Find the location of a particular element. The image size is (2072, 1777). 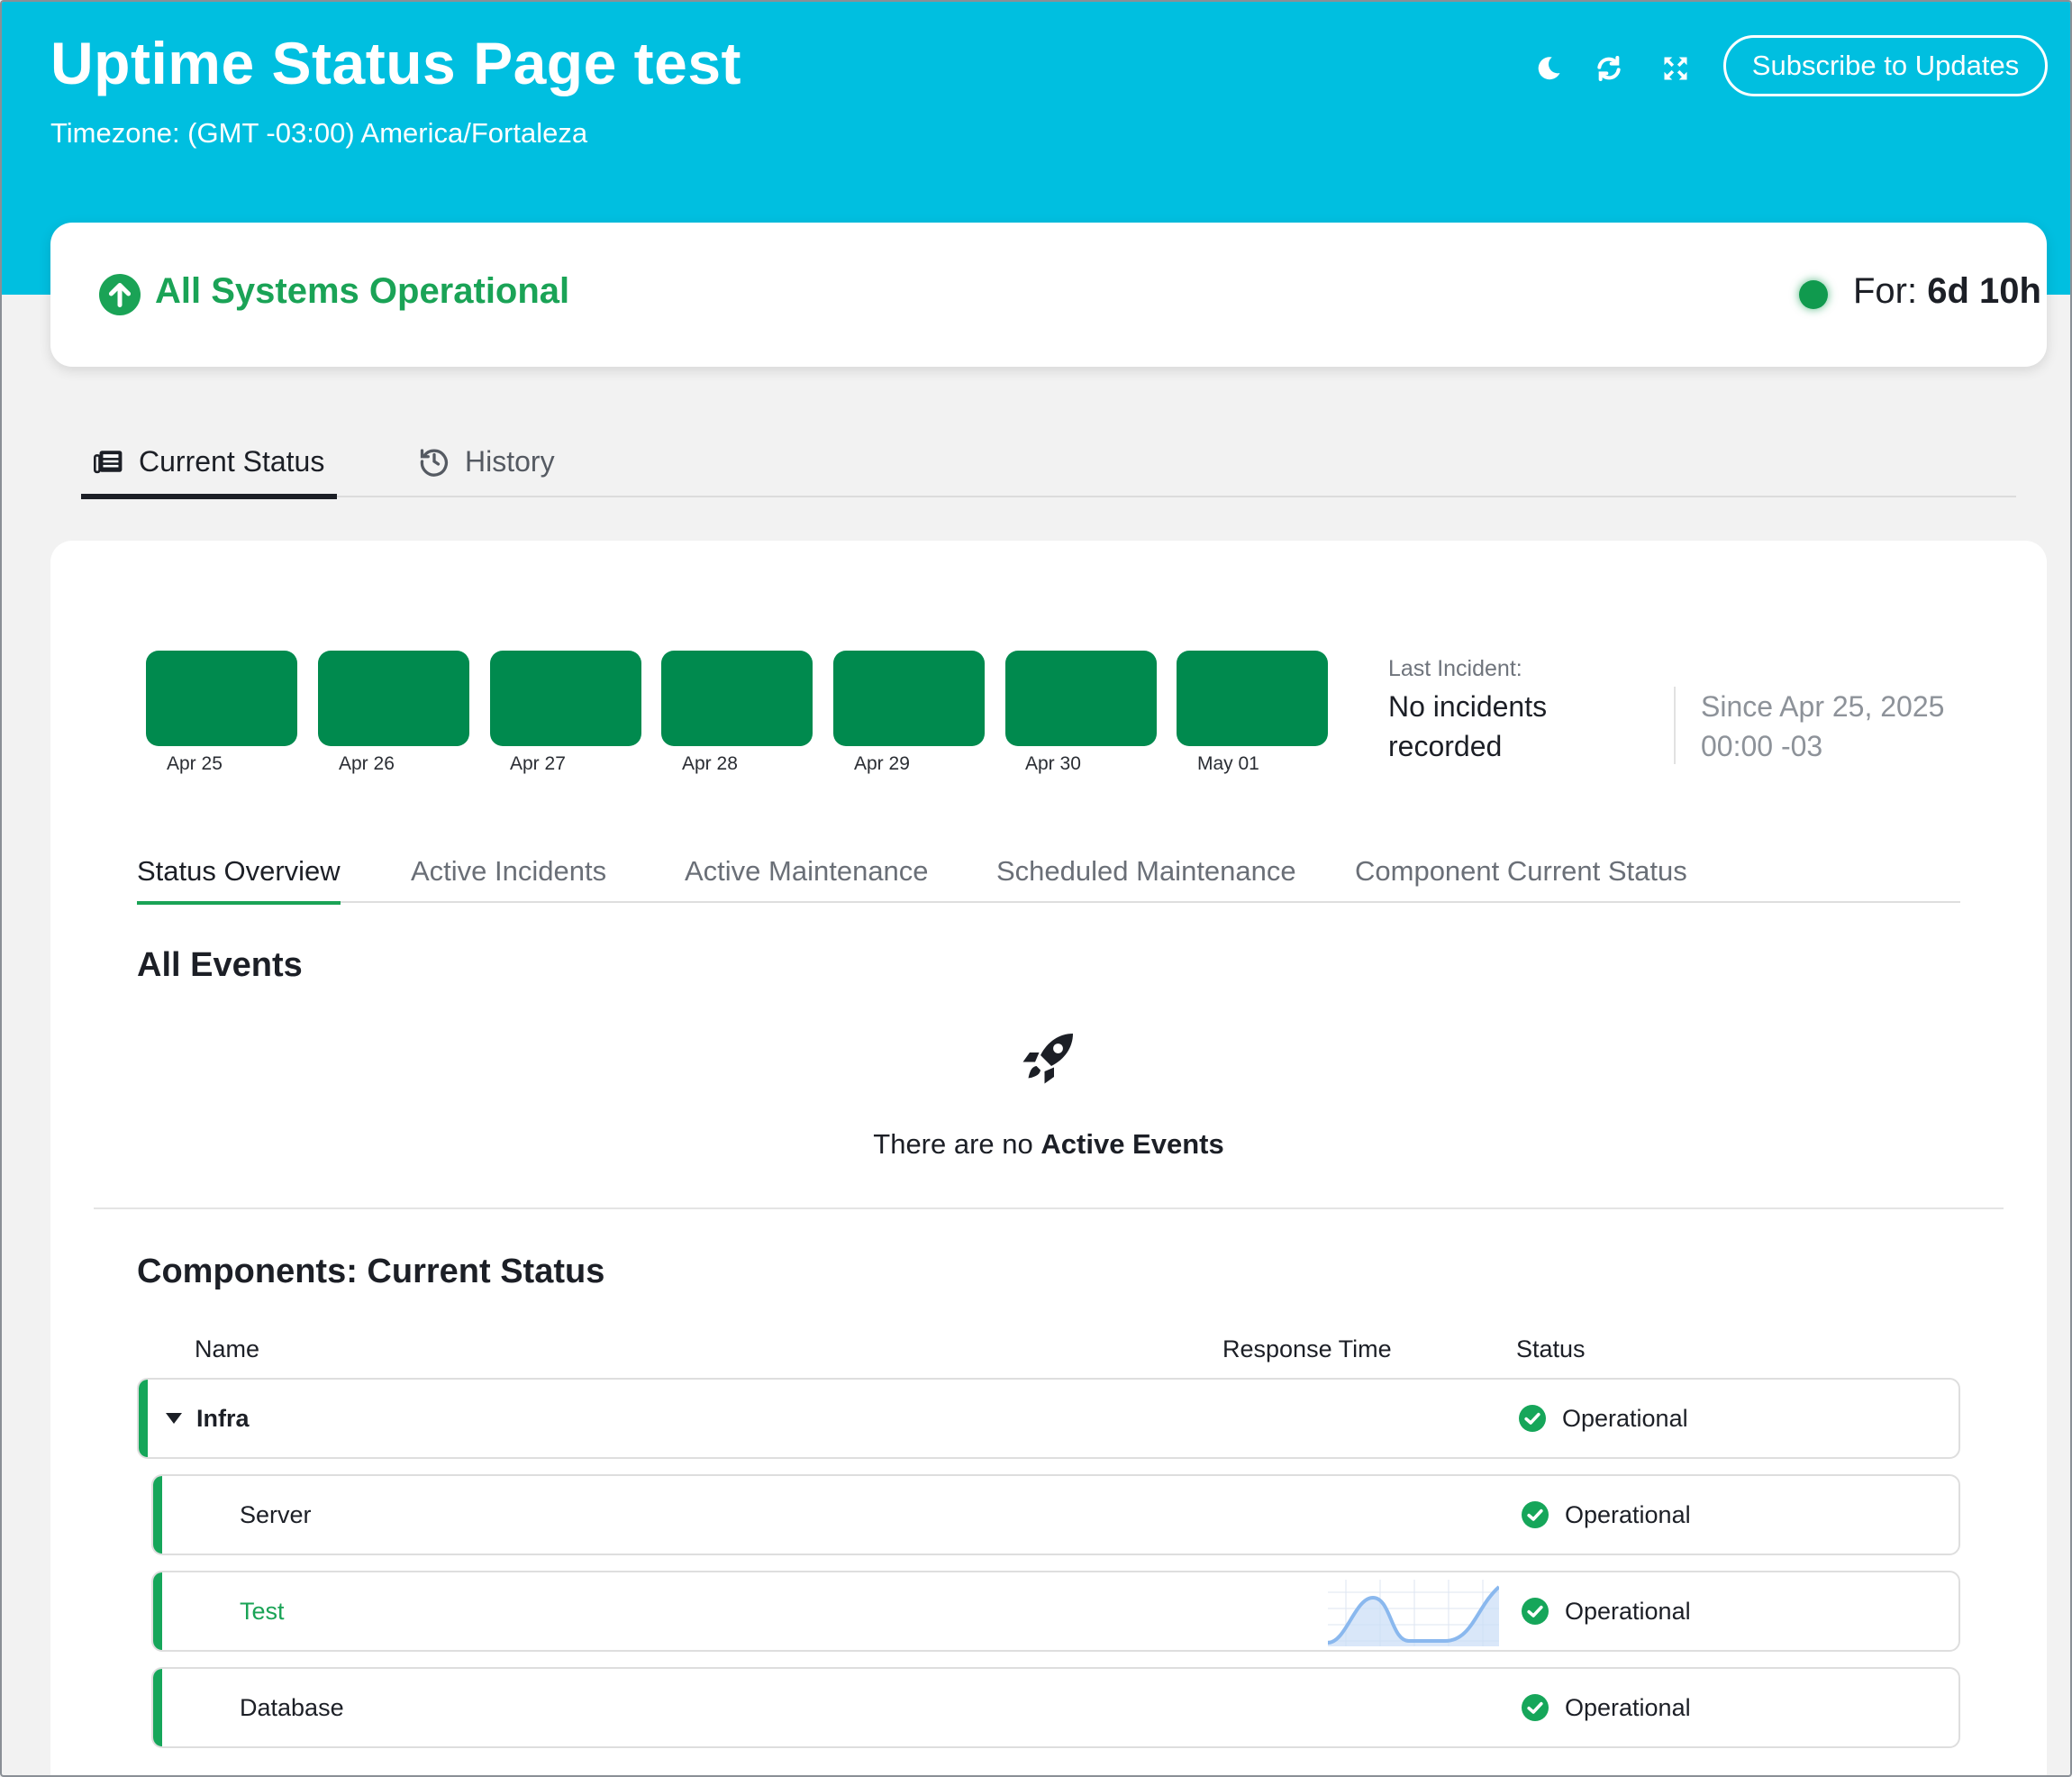

component-name-link: Test is located at coordinates (262, 1611).